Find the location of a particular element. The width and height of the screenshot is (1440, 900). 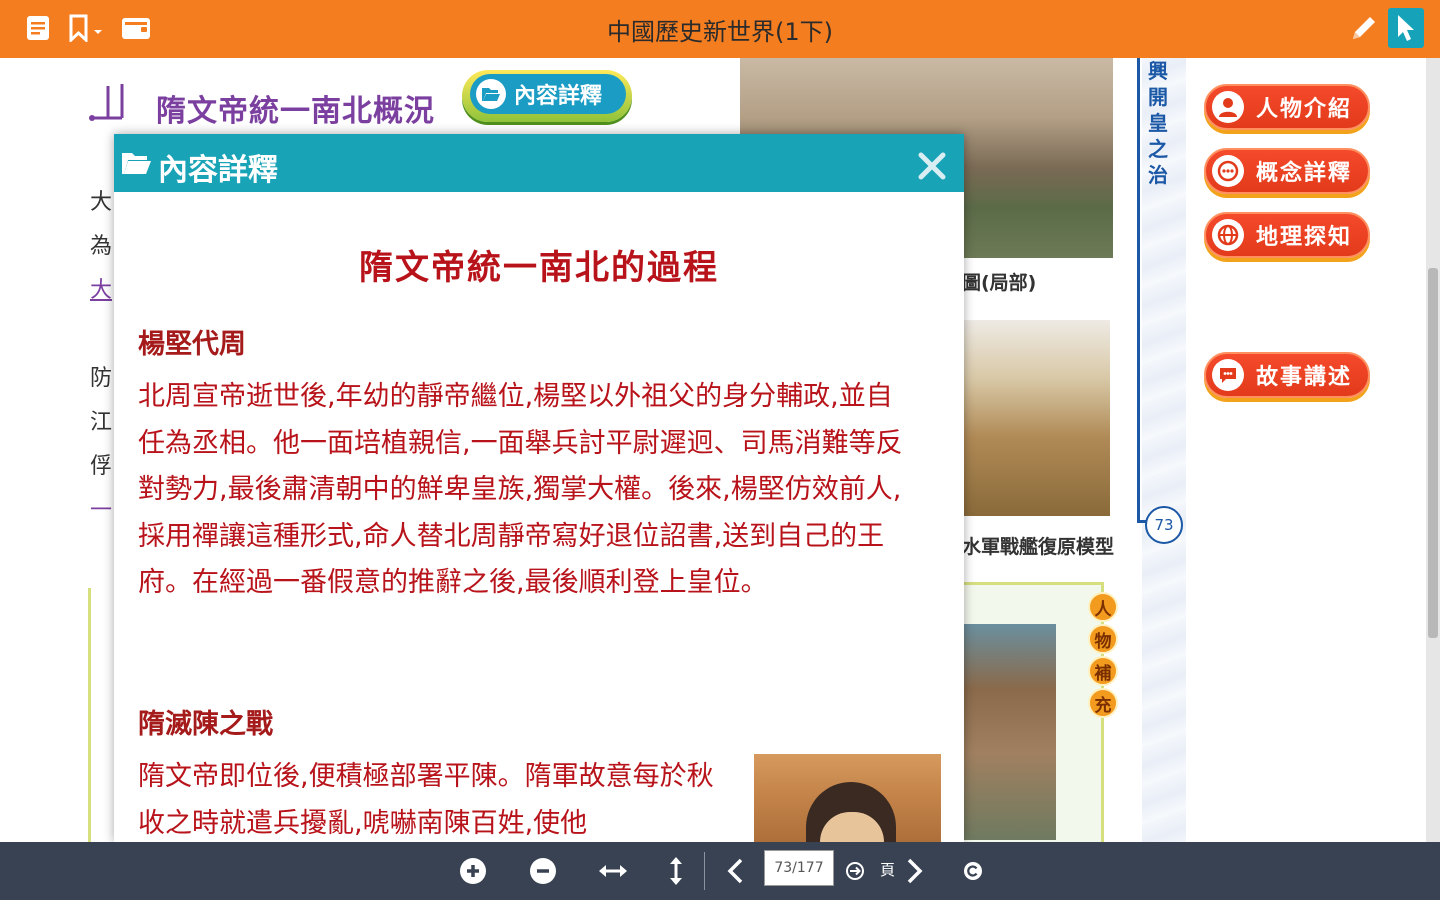

app-title: 中國歷史新世界(1下) is located at coordinates (720, 32).